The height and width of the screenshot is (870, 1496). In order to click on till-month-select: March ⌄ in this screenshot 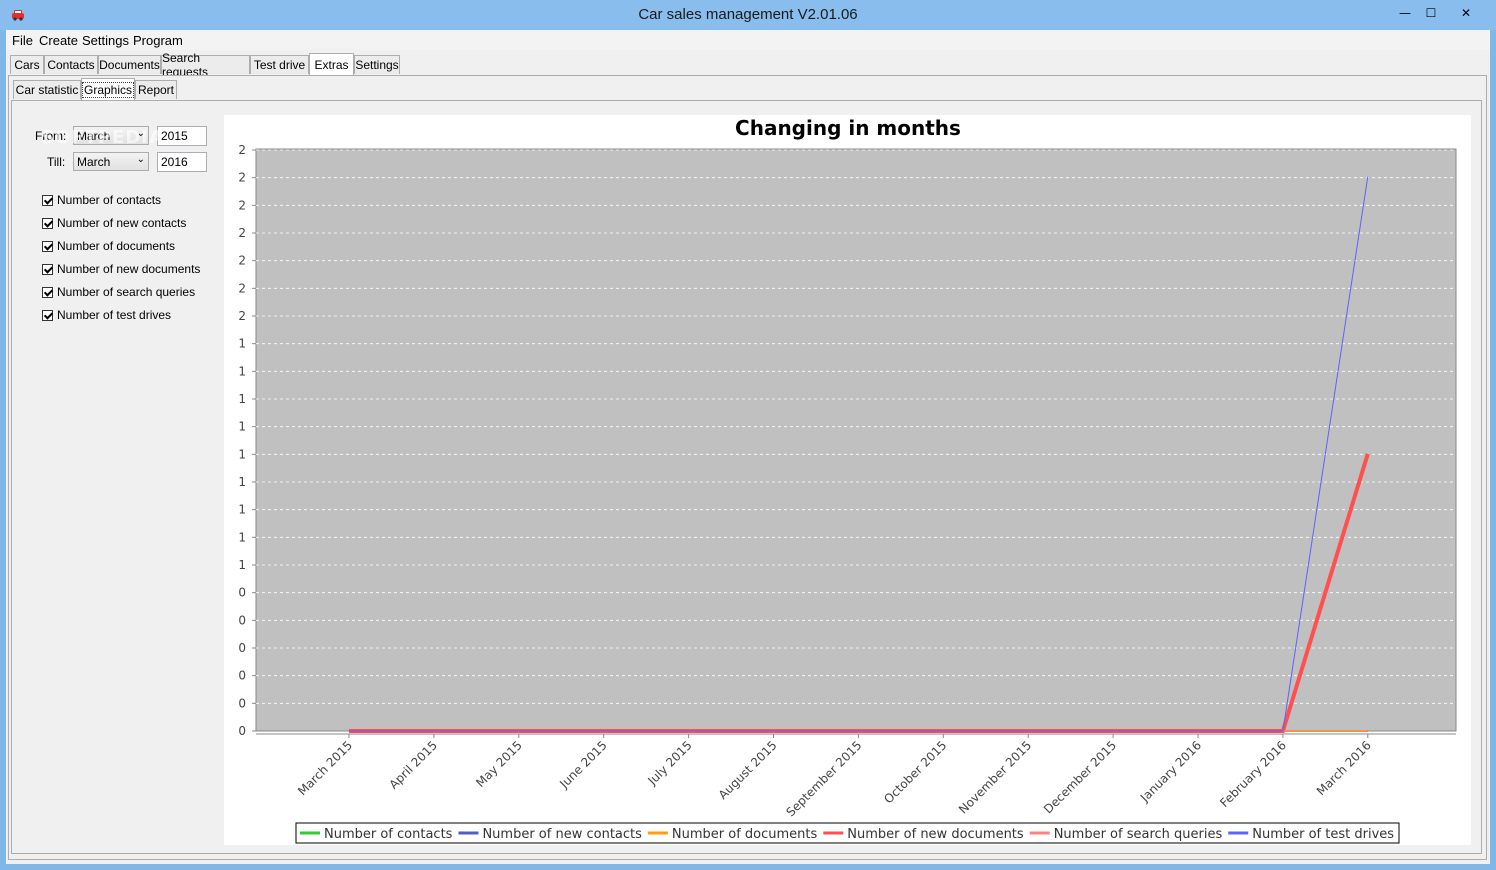, I will do `click(111, 161)`.